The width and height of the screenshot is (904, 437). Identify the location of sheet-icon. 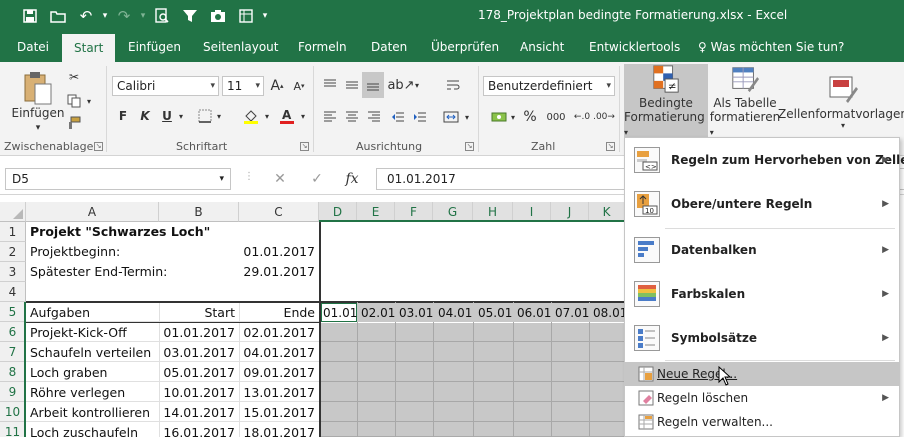
(246, 16).